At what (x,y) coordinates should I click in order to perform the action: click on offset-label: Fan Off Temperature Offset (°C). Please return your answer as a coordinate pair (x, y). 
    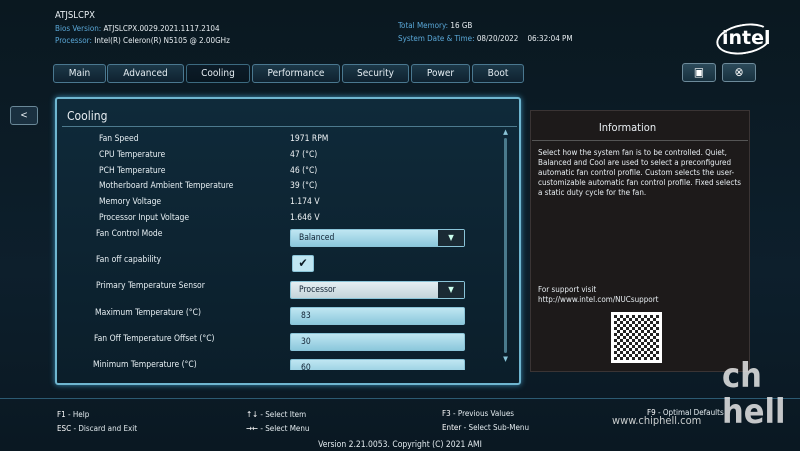
    Looking at the image, I should click on (154, 339).